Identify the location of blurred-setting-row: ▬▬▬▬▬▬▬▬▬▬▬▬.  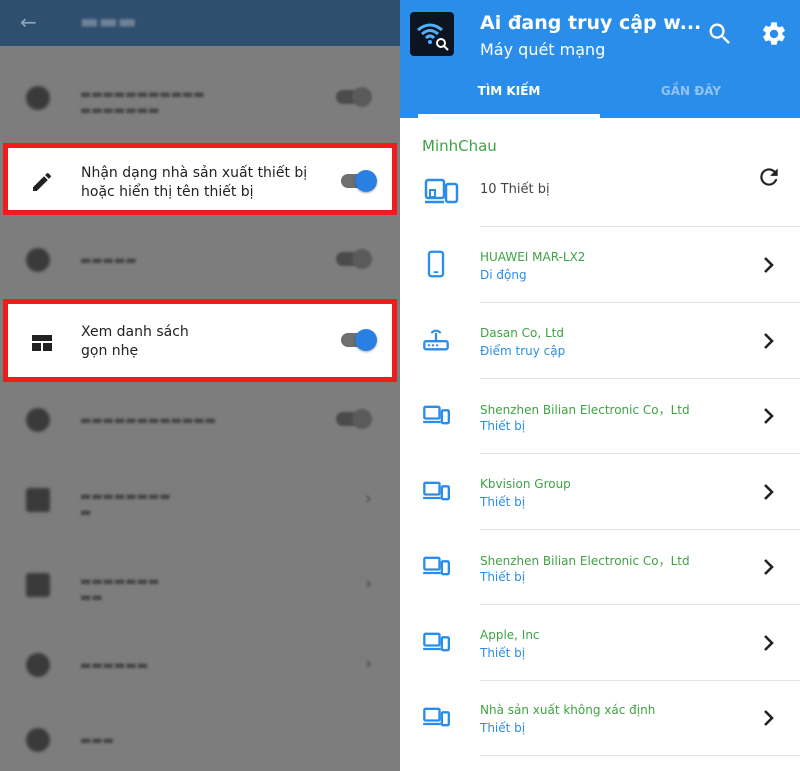
(200, 420).